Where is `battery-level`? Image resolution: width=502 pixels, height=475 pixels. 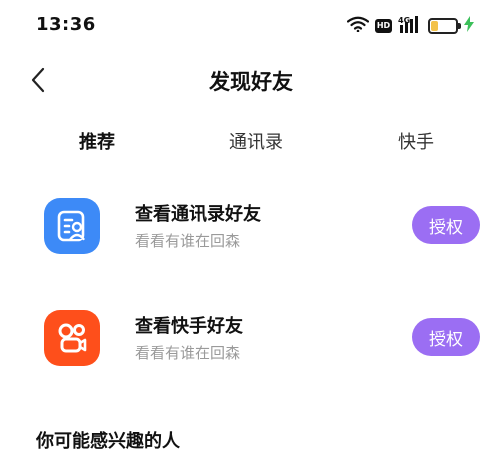 battery-level is located at coordinates (434, 26).